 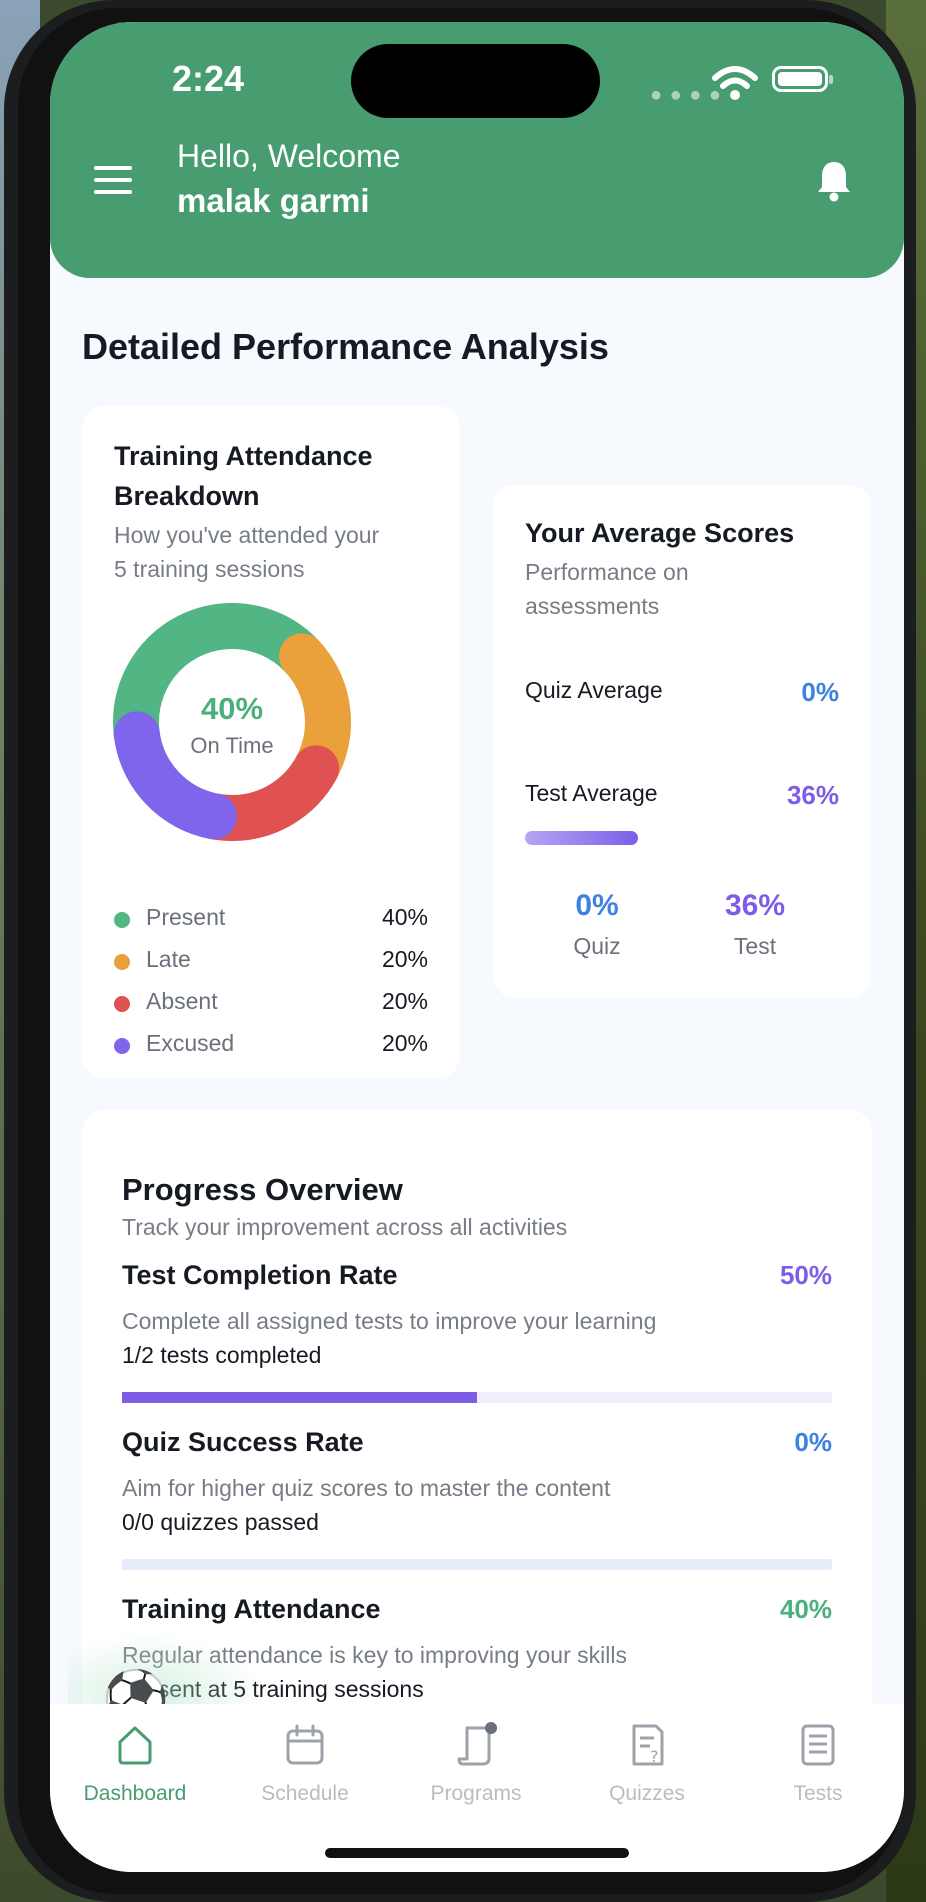 I want to click on scores-card-subtitle-line1: Performance on, so click(x=607, y=572).